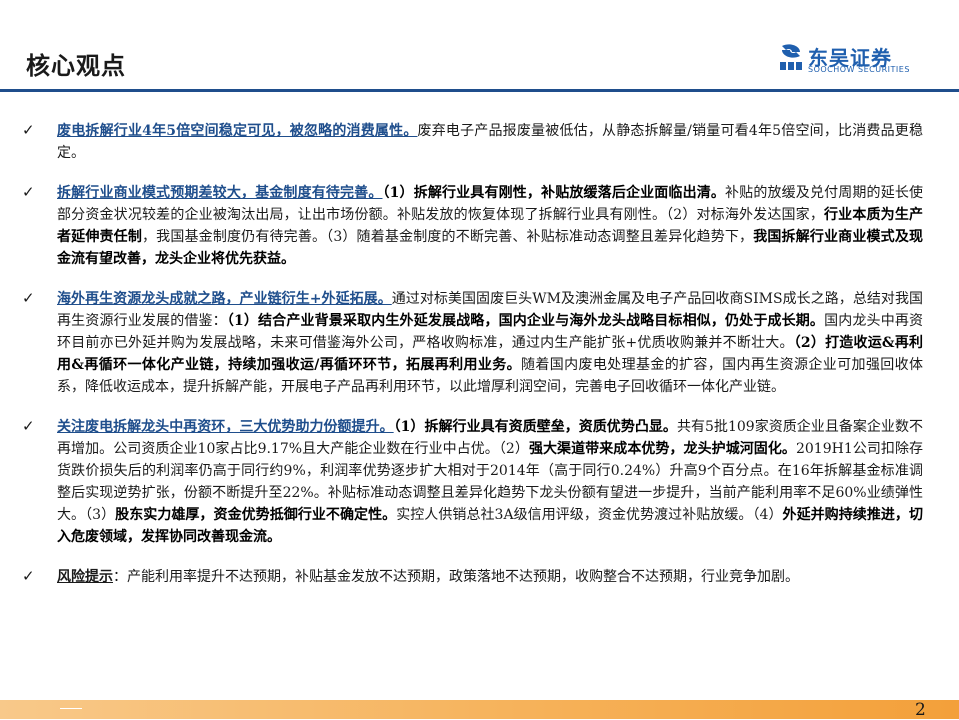 The width and height of the screenshot is (959, 720). I want to click on logo-english-name: SOOCHOW SECURITIES, so click(859, 69).